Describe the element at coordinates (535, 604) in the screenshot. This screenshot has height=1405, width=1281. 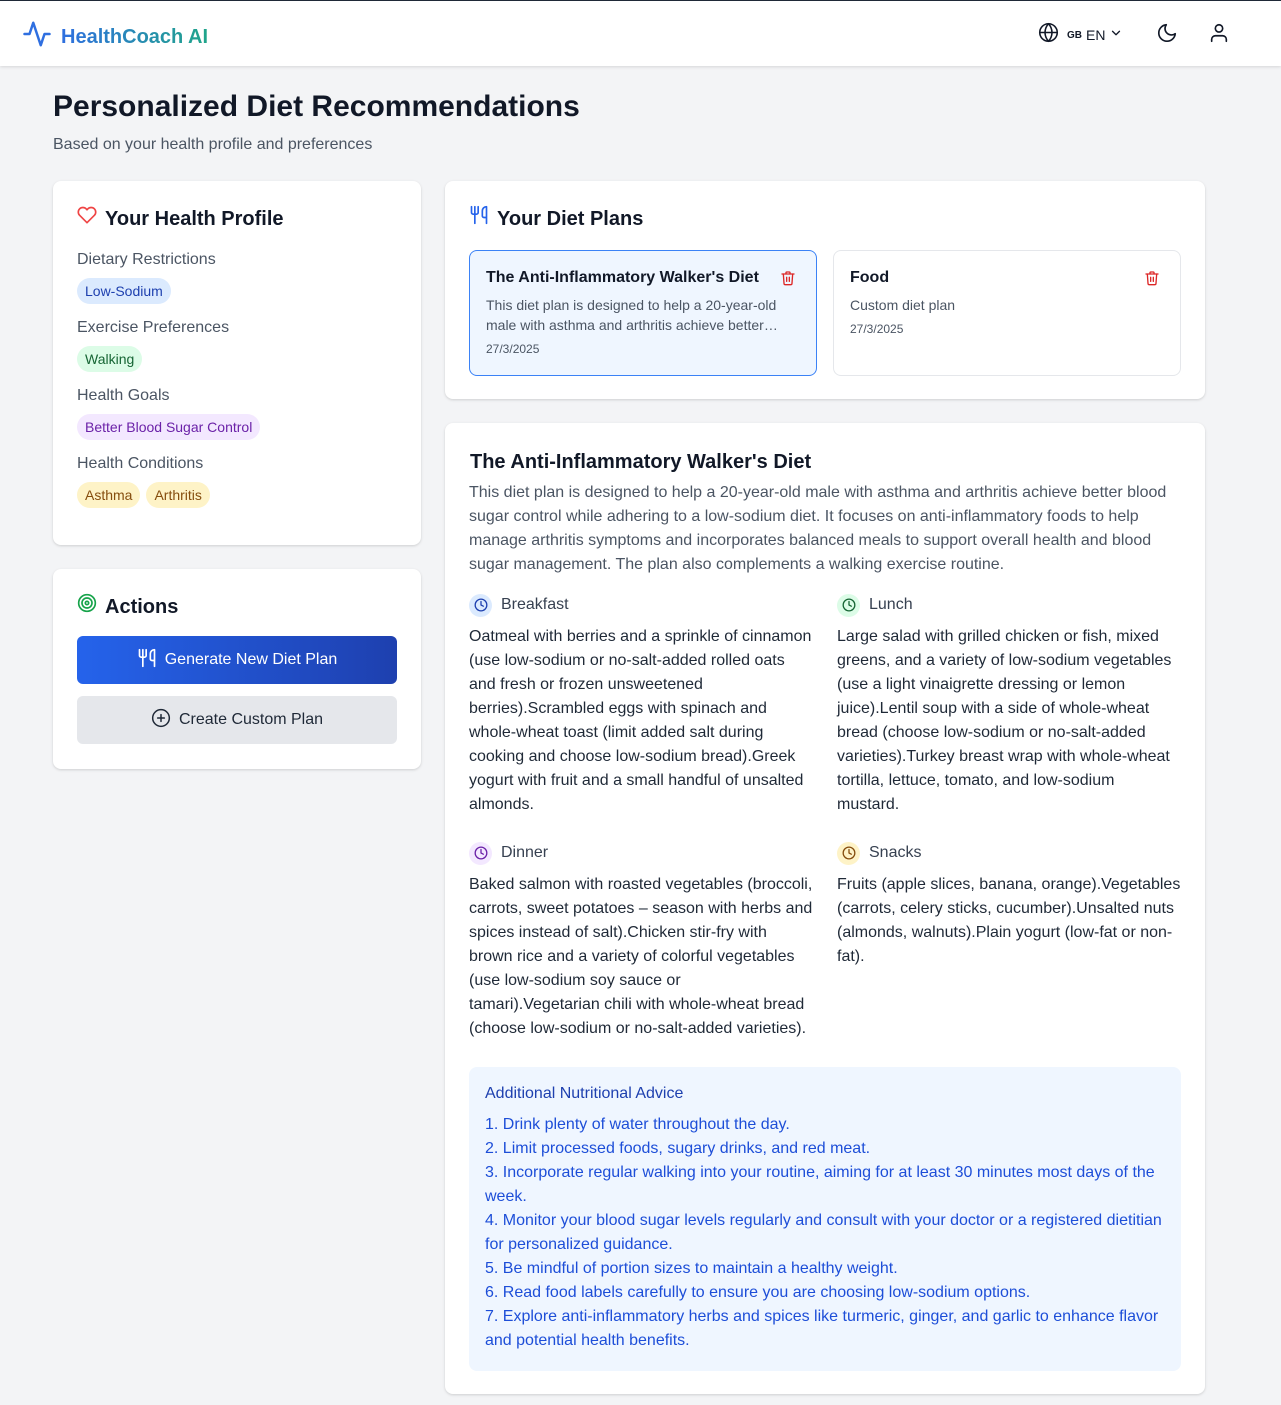
I see `meal-label: Breakfast` at that location.